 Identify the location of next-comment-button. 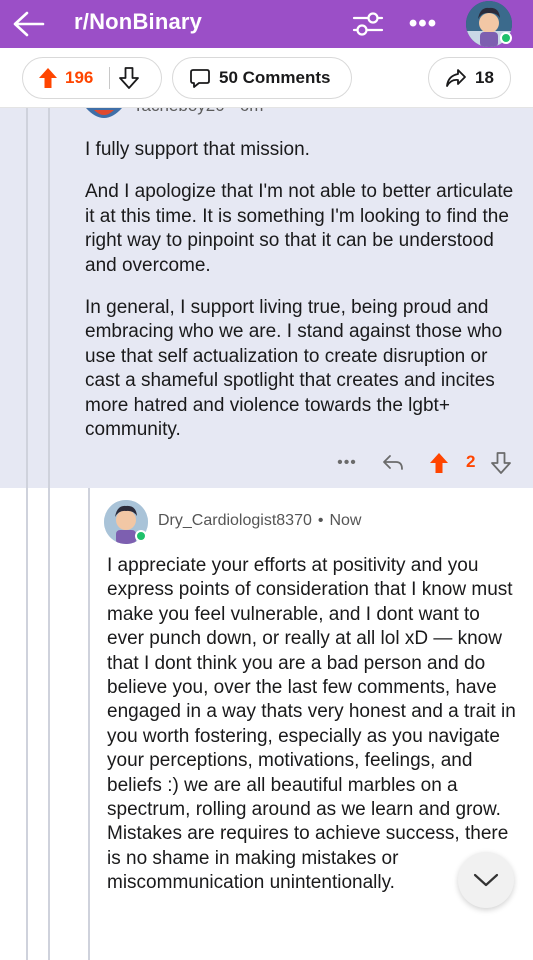
(486, 880).